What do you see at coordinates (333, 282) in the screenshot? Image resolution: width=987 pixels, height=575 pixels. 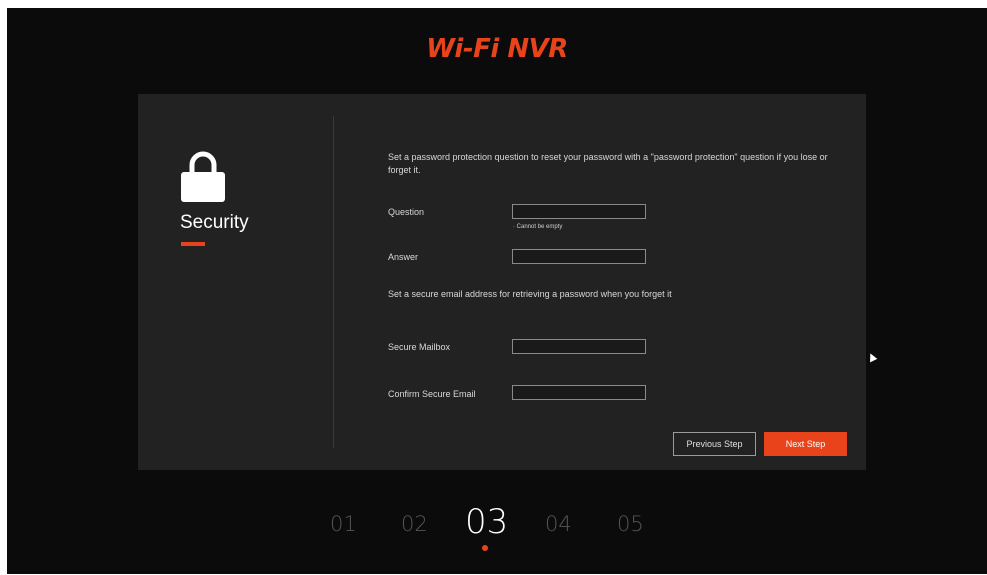 I see `panel-divider` at bounding box center [333, 282].